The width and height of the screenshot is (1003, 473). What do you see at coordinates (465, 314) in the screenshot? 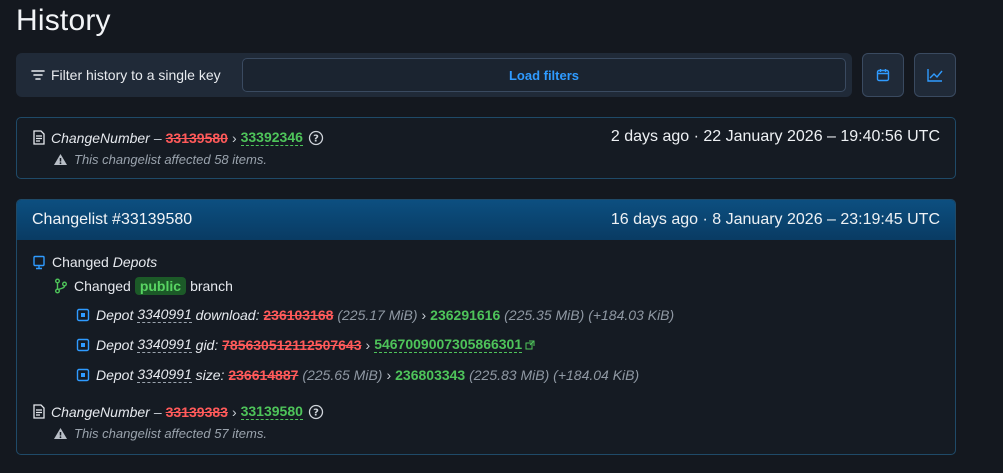
I see `new-value: 236291616` at bounding box center [465, 314].